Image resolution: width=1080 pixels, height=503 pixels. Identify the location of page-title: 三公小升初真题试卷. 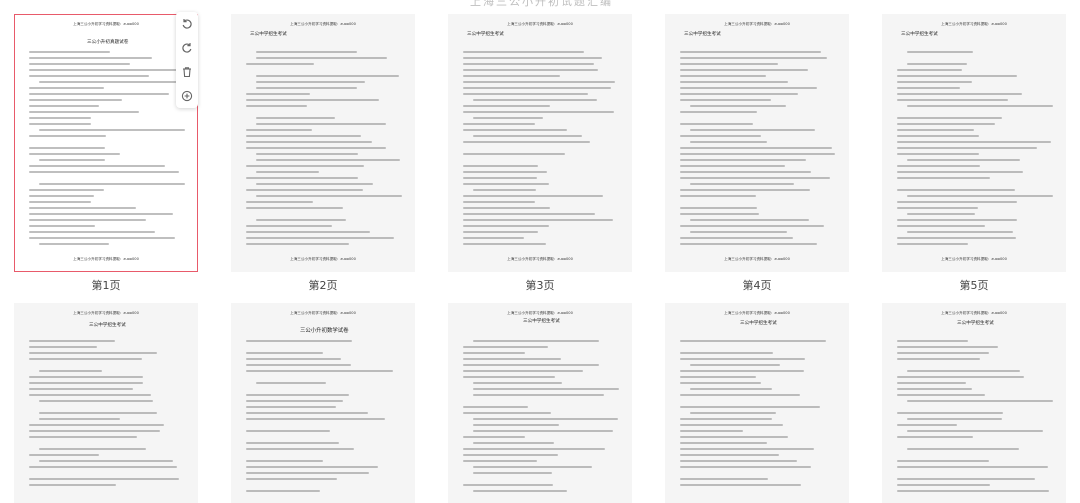
(108, 42).